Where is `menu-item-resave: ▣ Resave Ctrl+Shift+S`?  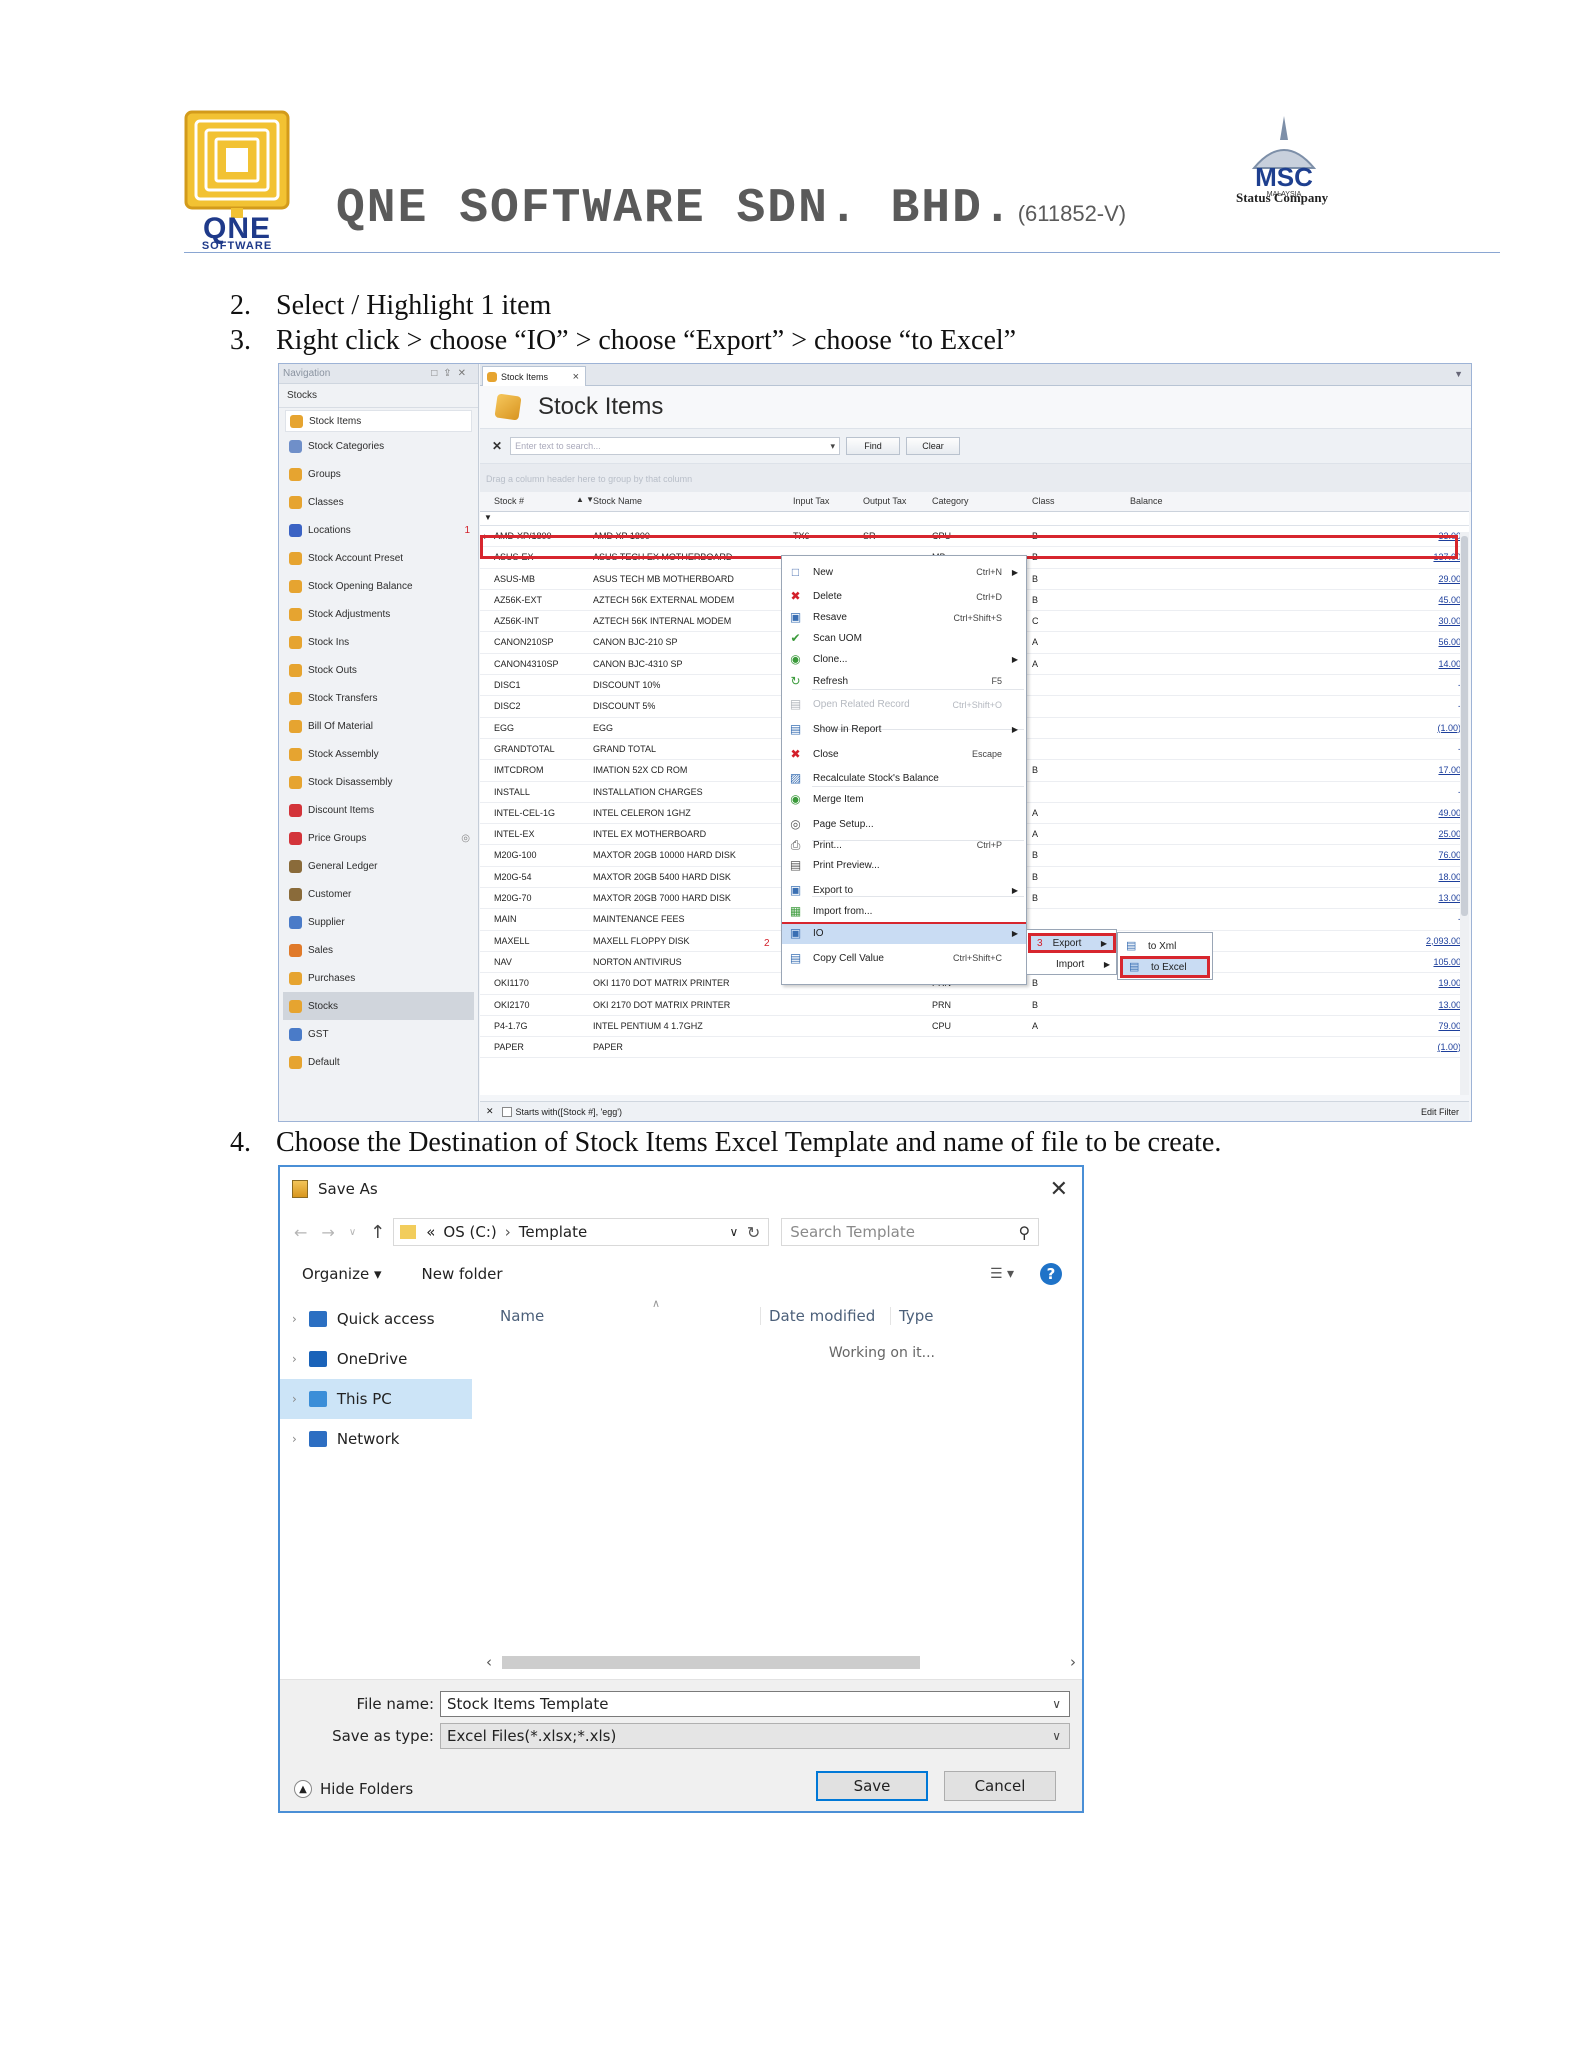 menu-item-resave: ▣ Resave Ctrl+Shift+S is located at coordinates (904, 618).